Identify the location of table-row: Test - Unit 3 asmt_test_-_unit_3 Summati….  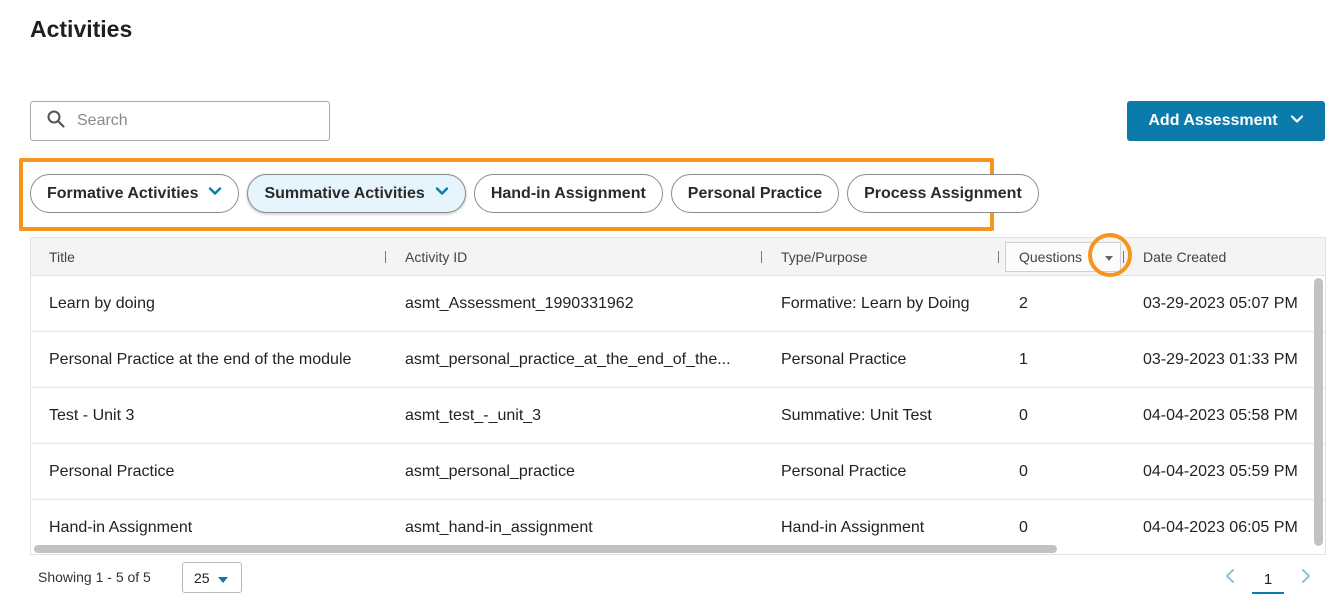
(678, 416).